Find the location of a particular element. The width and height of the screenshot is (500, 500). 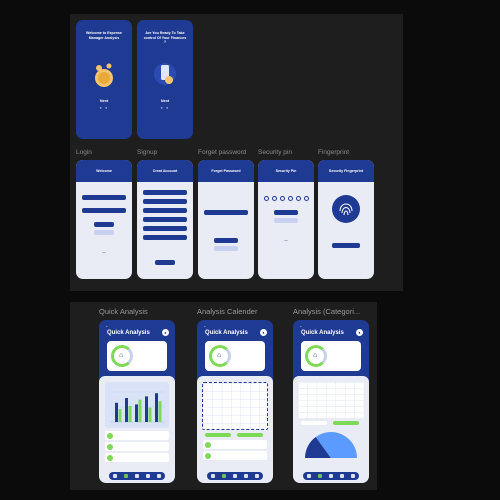

fingerprint-screen: Security Fingerprint is located at coordinates (346, 219).